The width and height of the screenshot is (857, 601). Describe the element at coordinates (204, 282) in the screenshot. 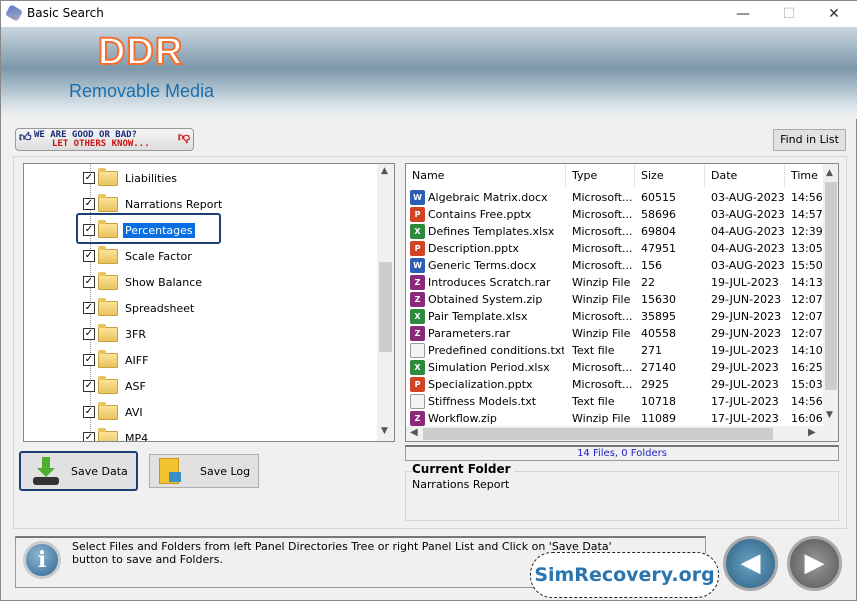

I see `tree-item: ✓ Show Balance` at that location.